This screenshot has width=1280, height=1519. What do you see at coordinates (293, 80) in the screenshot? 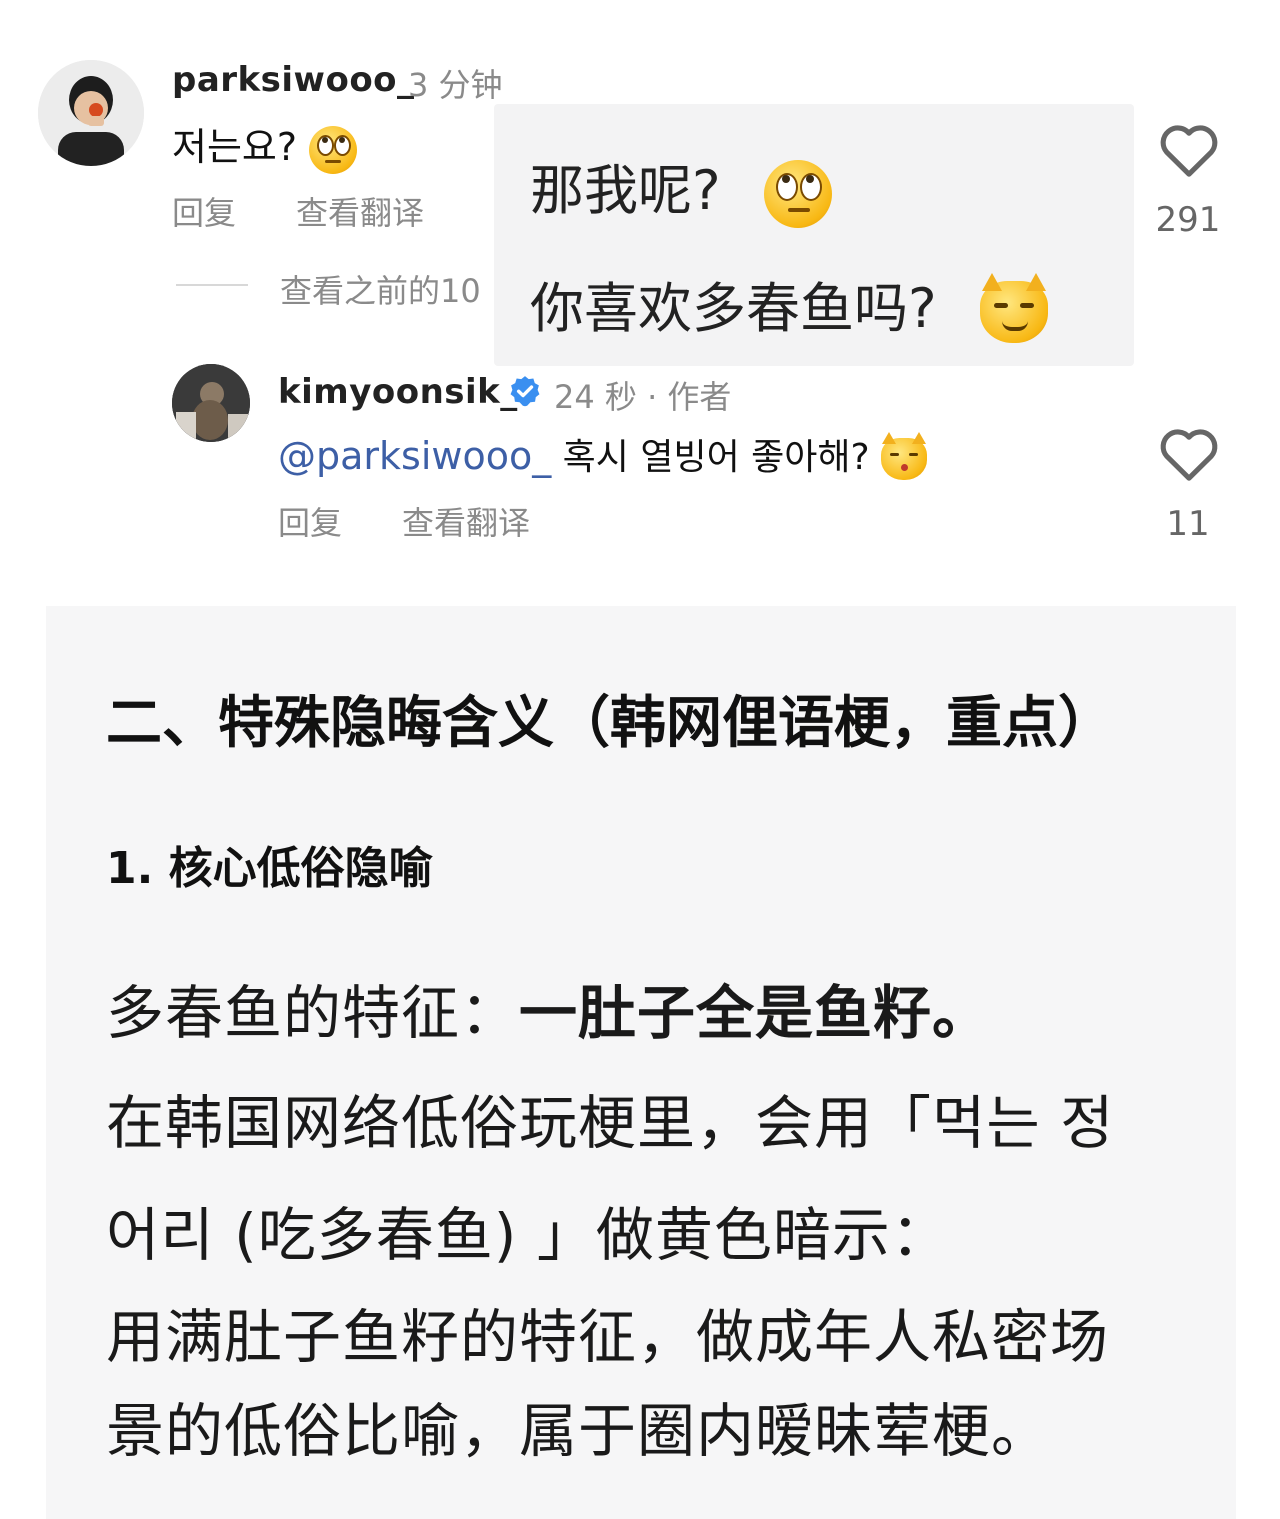
I see `comment1-username: parksiwooo_` at bounding box center [293, 80].